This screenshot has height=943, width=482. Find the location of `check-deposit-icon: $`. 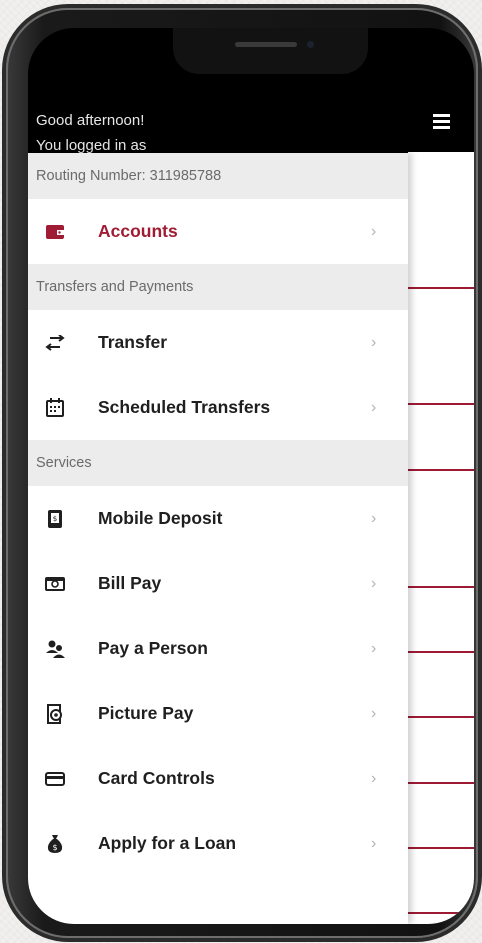

check-deposit-icon: $ is located at coordinates (55, 519).